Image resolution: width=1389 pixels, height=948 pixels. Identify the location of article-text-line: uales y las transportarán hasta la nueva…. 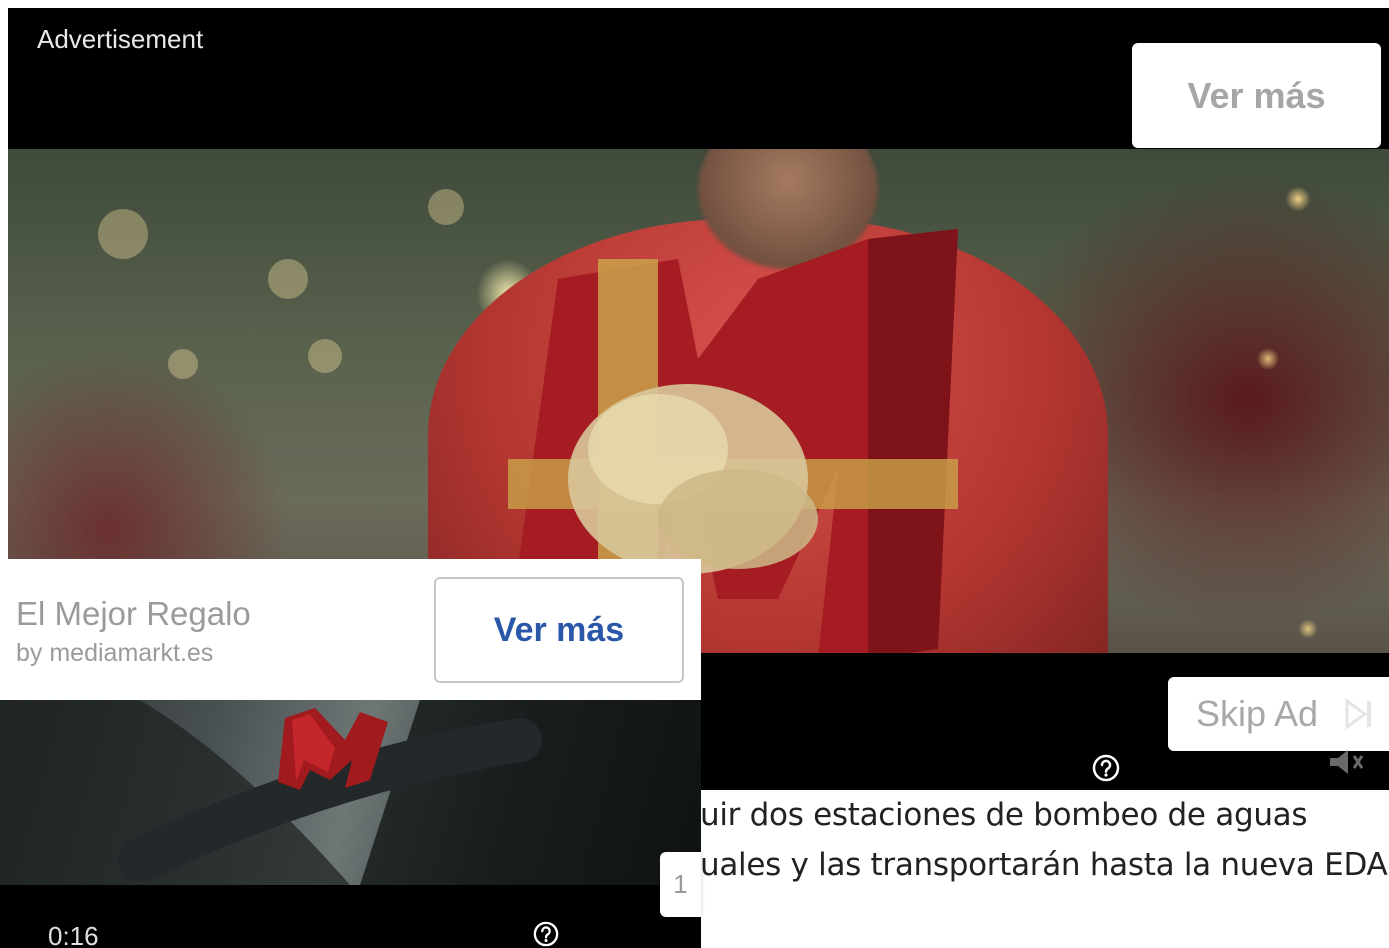
(1044, 865).